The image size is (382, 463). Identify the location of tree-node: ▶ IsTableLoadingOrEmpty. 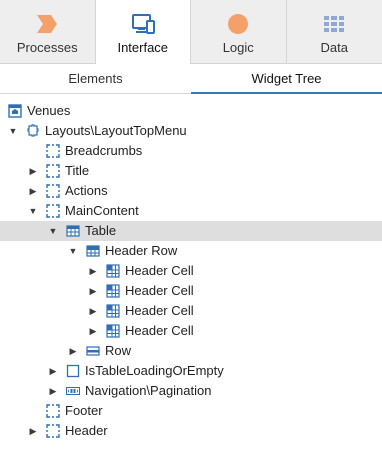
(191, 371).